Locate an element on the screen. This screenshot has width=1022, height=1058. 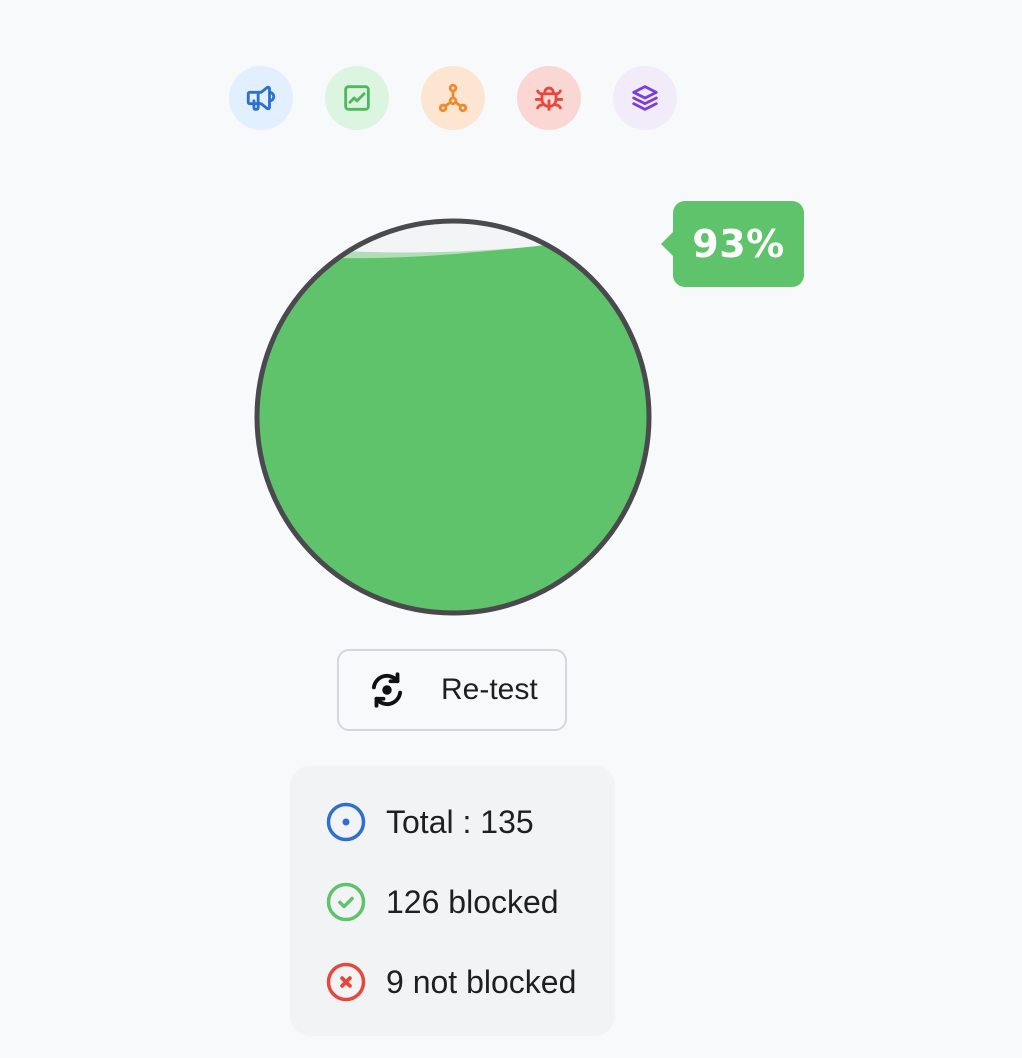
category-malware is located at coordinates (549, 98).